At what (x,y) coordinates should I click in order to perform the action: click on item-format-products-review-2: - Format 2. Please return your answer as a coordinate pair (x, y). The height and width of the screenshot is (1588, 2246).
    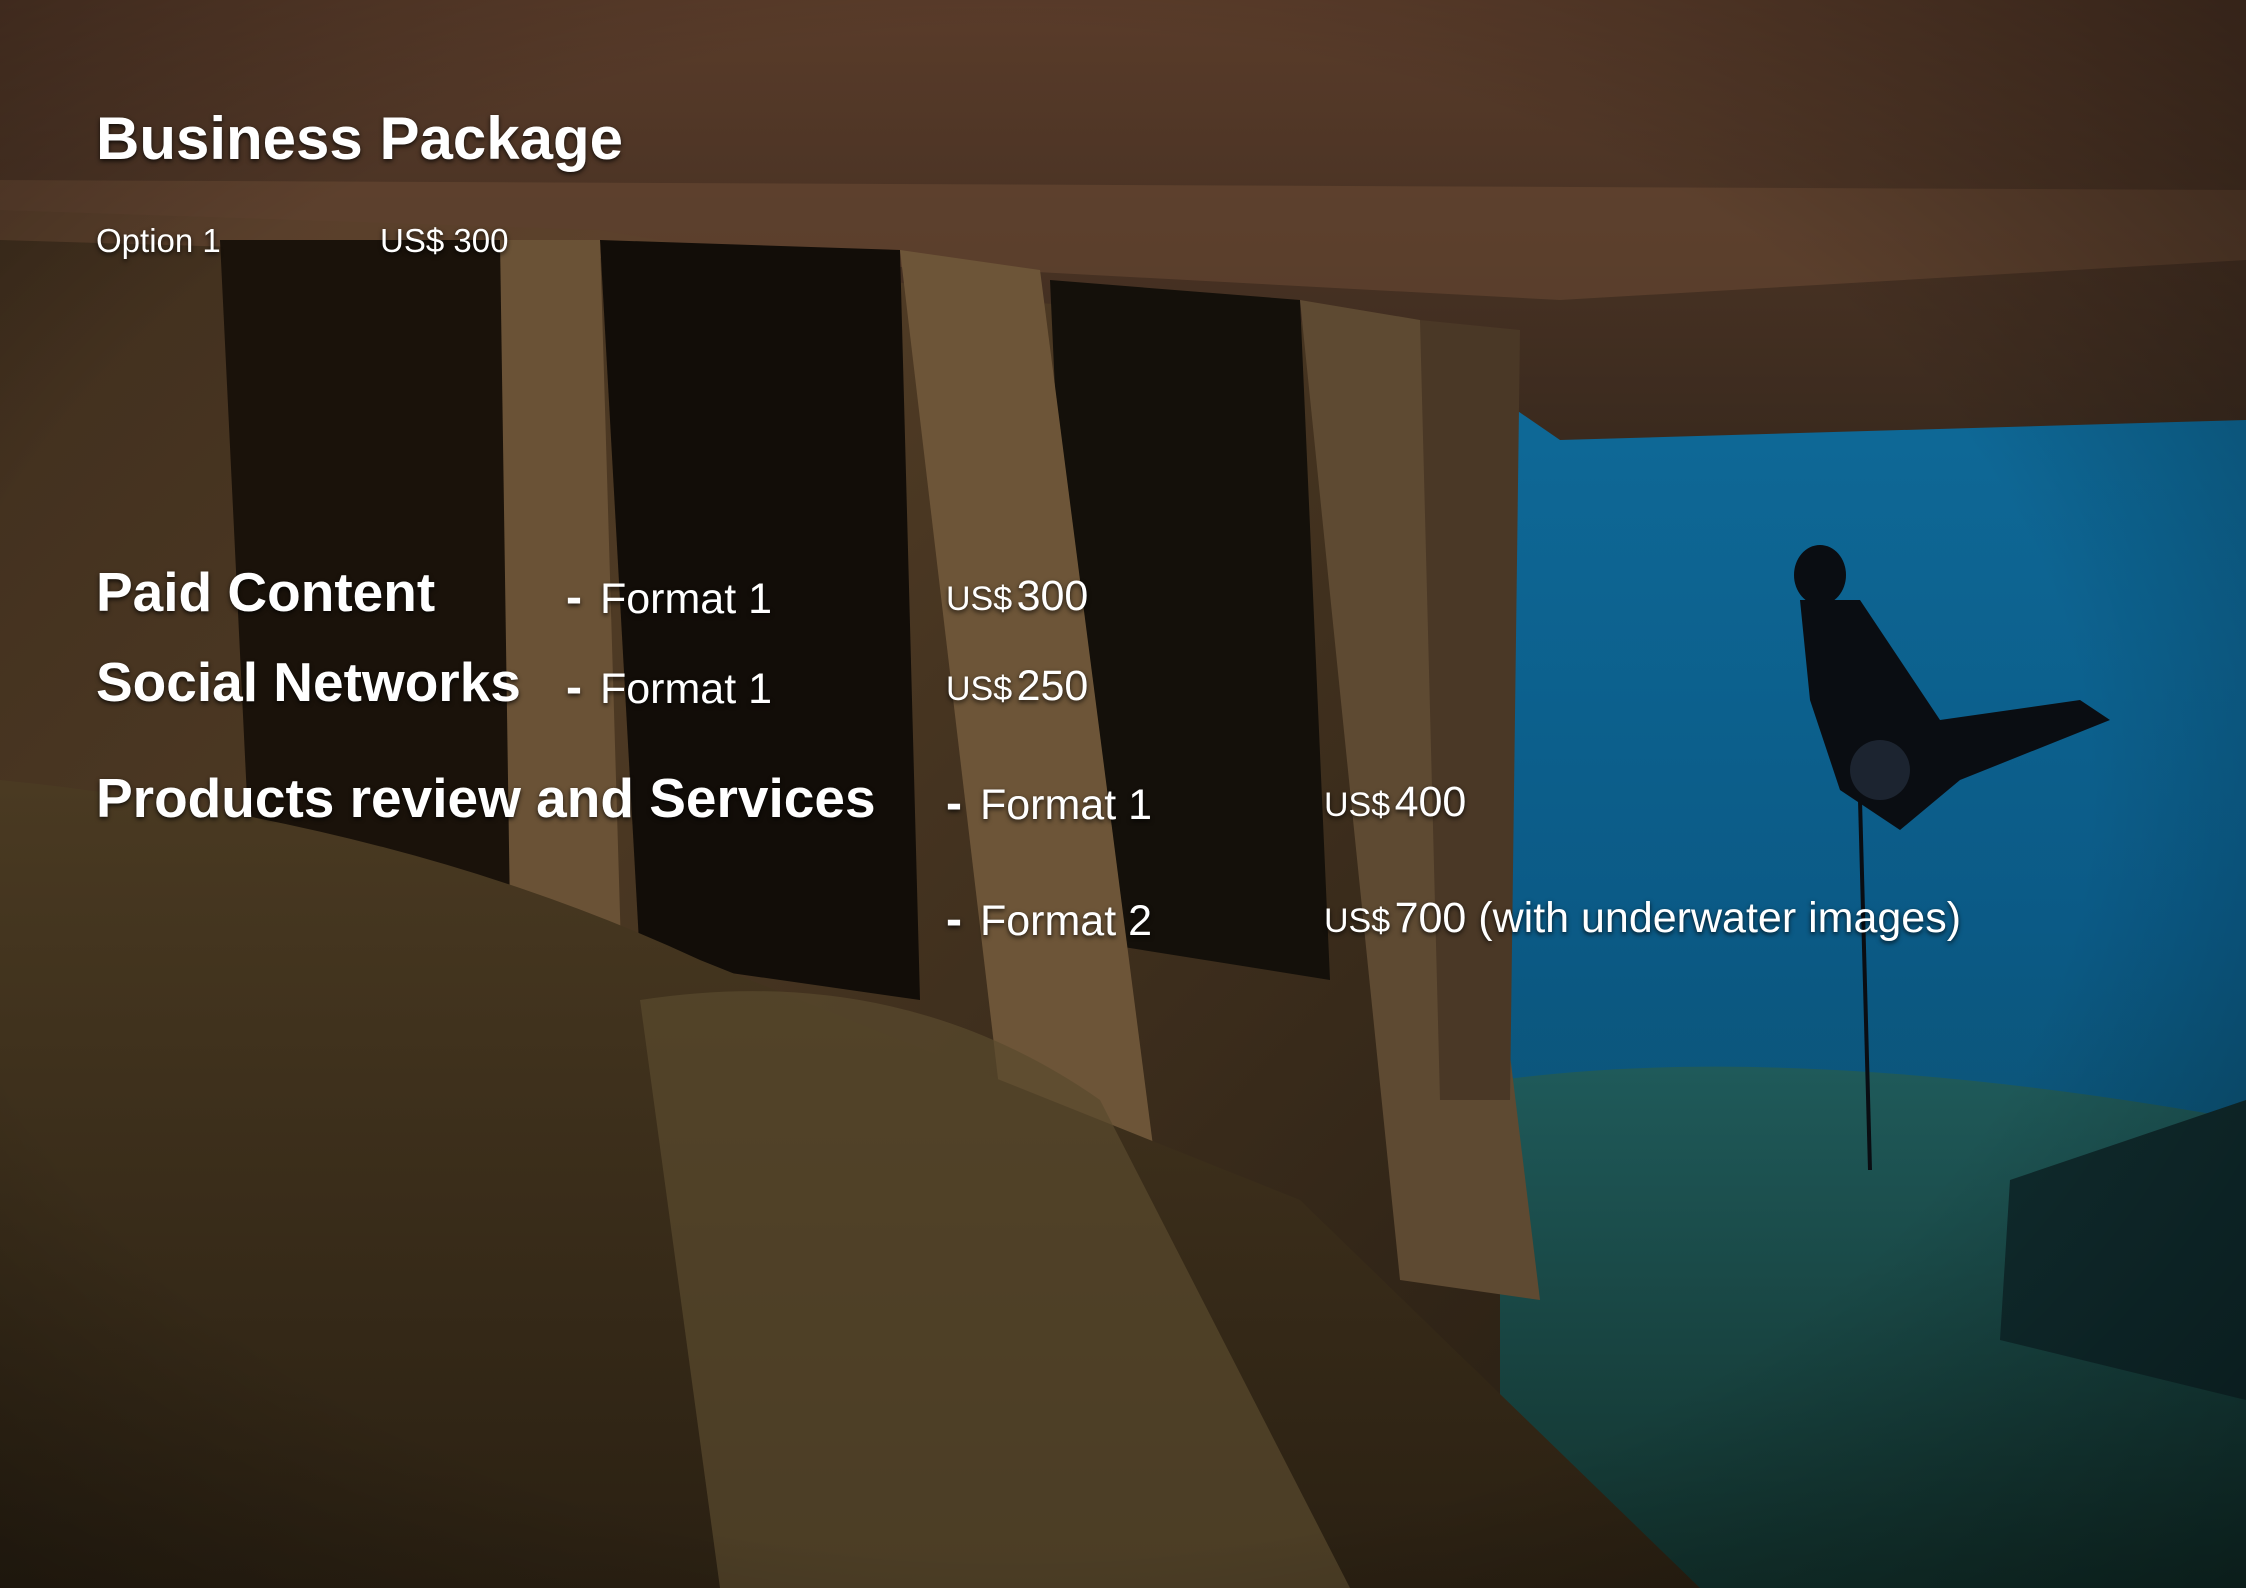
    Looking at the image, I should click on (1049, 919).